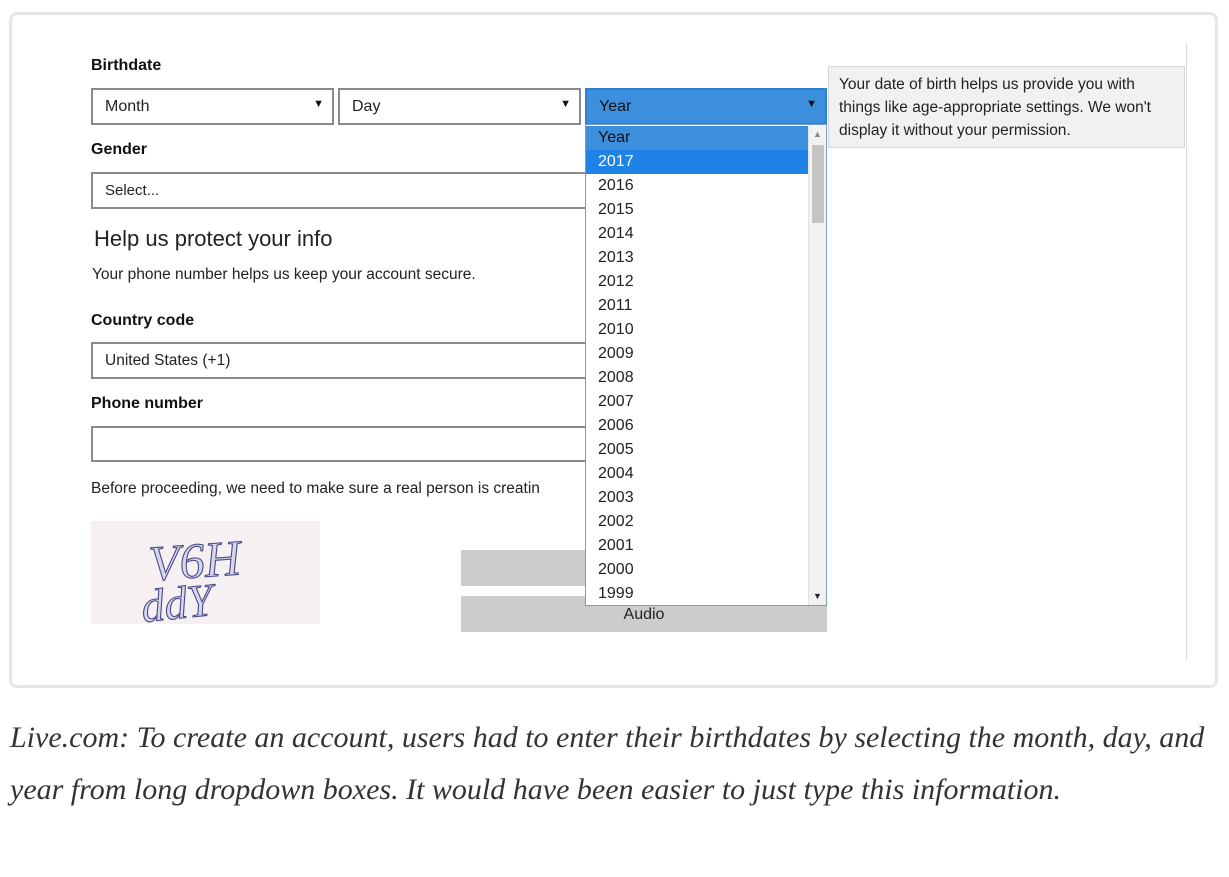  I want to click on gender-label: Gender, so click(119, 149).